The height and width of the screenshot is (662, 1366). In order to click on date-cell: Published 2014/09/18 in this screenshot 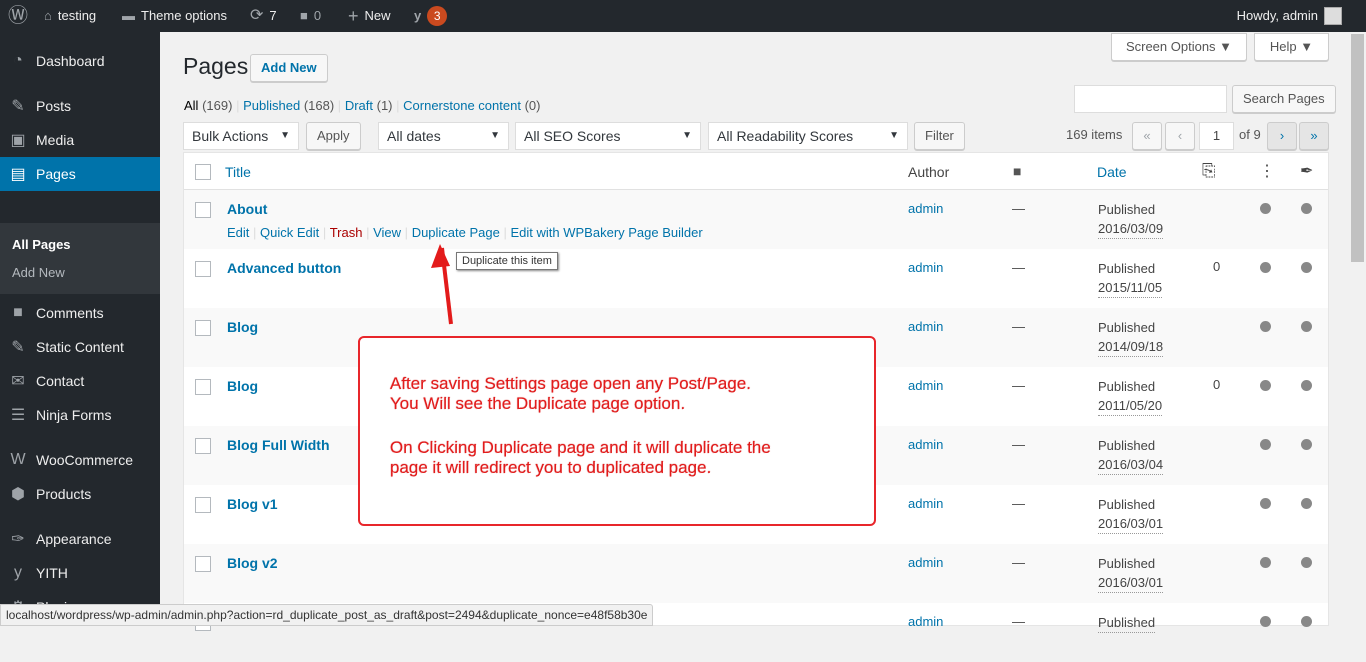, I will do `click(1131, 337)`.